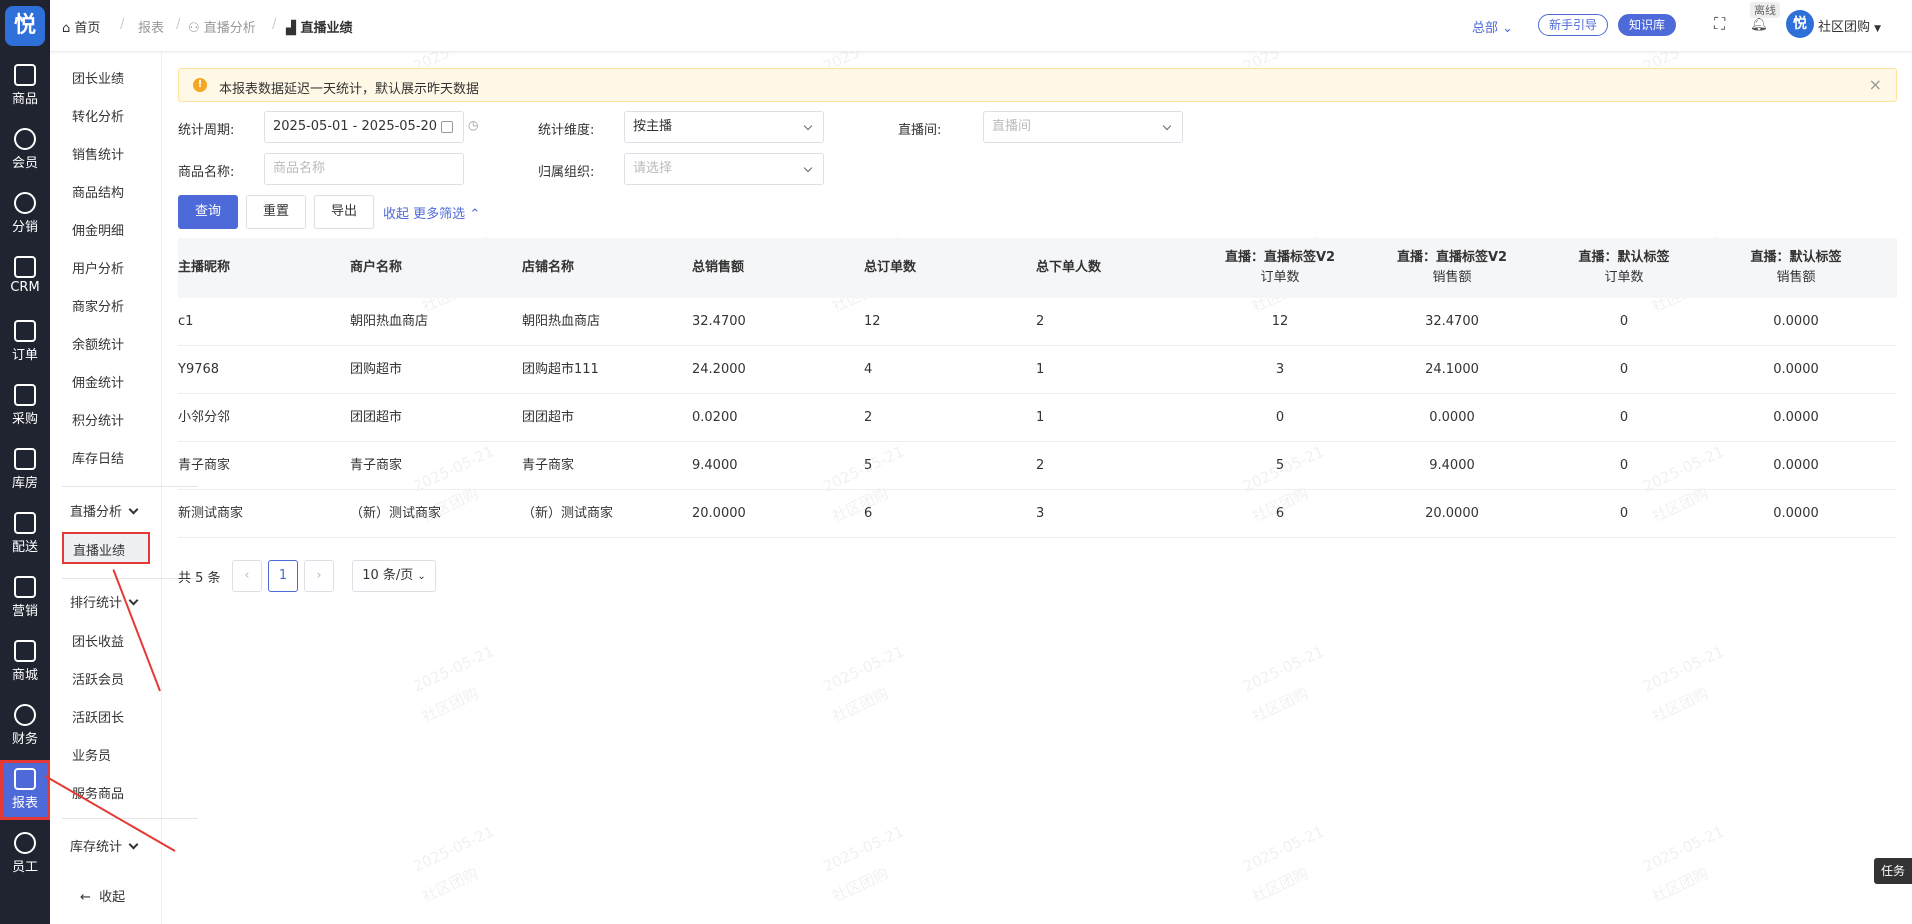  I want to click on submenu-item: 销售统计, so click(98, 153).